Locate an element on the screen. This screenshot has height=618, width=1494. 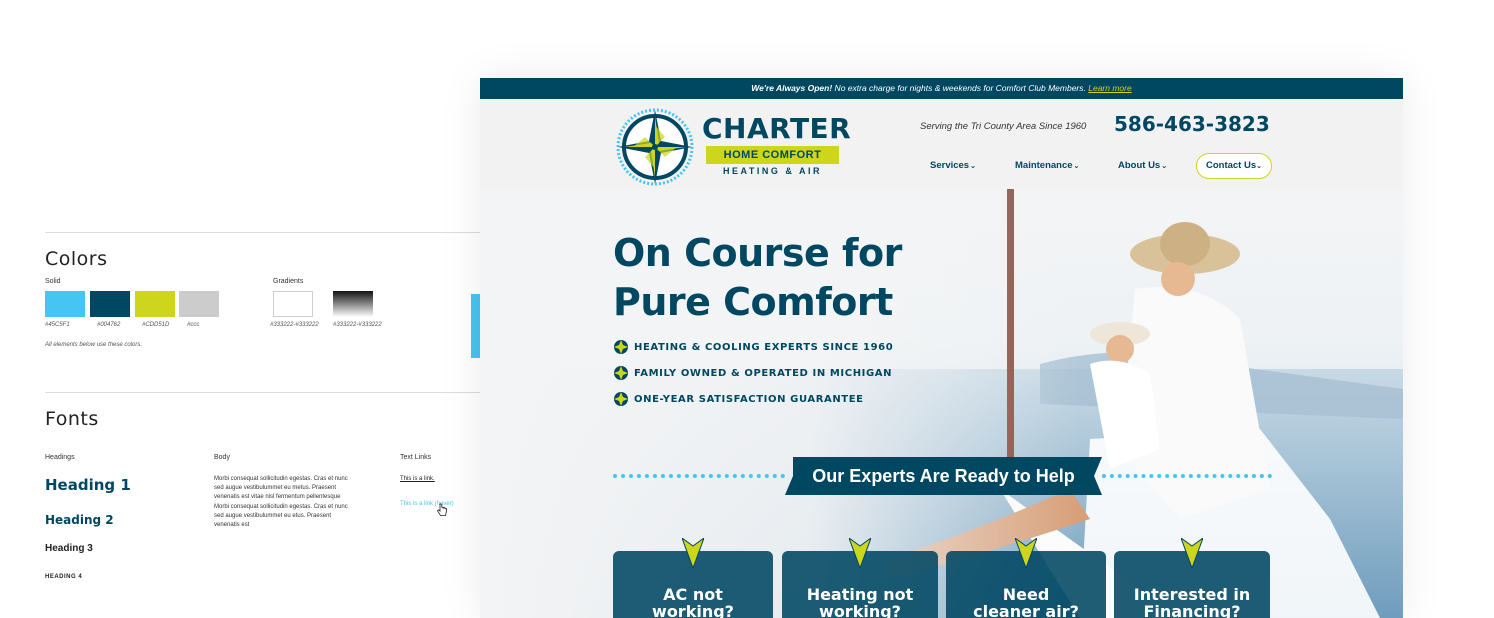
hero-bullet: HEATING & COOLING EXPERTS SINCE 1960 is located at coordinates (753, 347).